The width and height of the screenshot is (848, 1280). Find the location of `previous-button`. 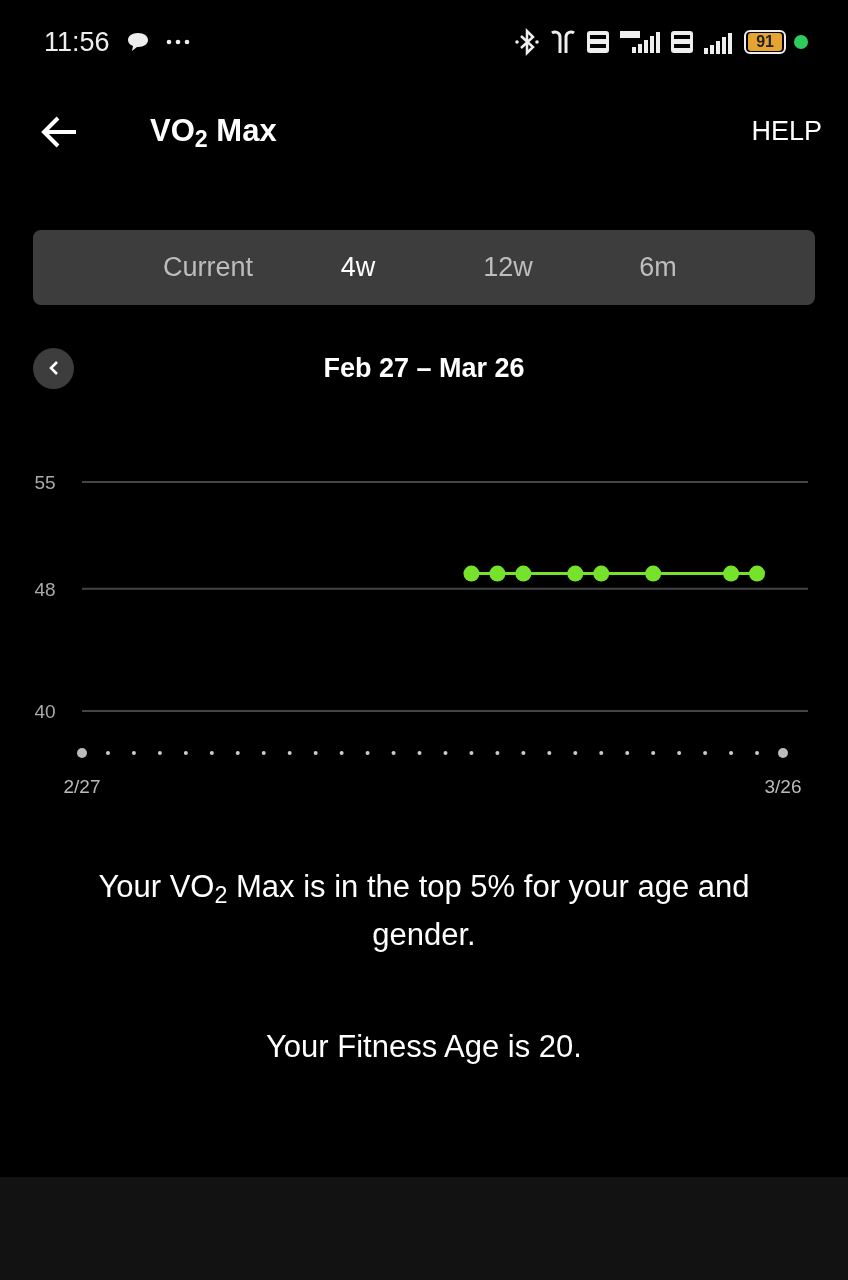

previous-button is located at coordinates (53, 368).